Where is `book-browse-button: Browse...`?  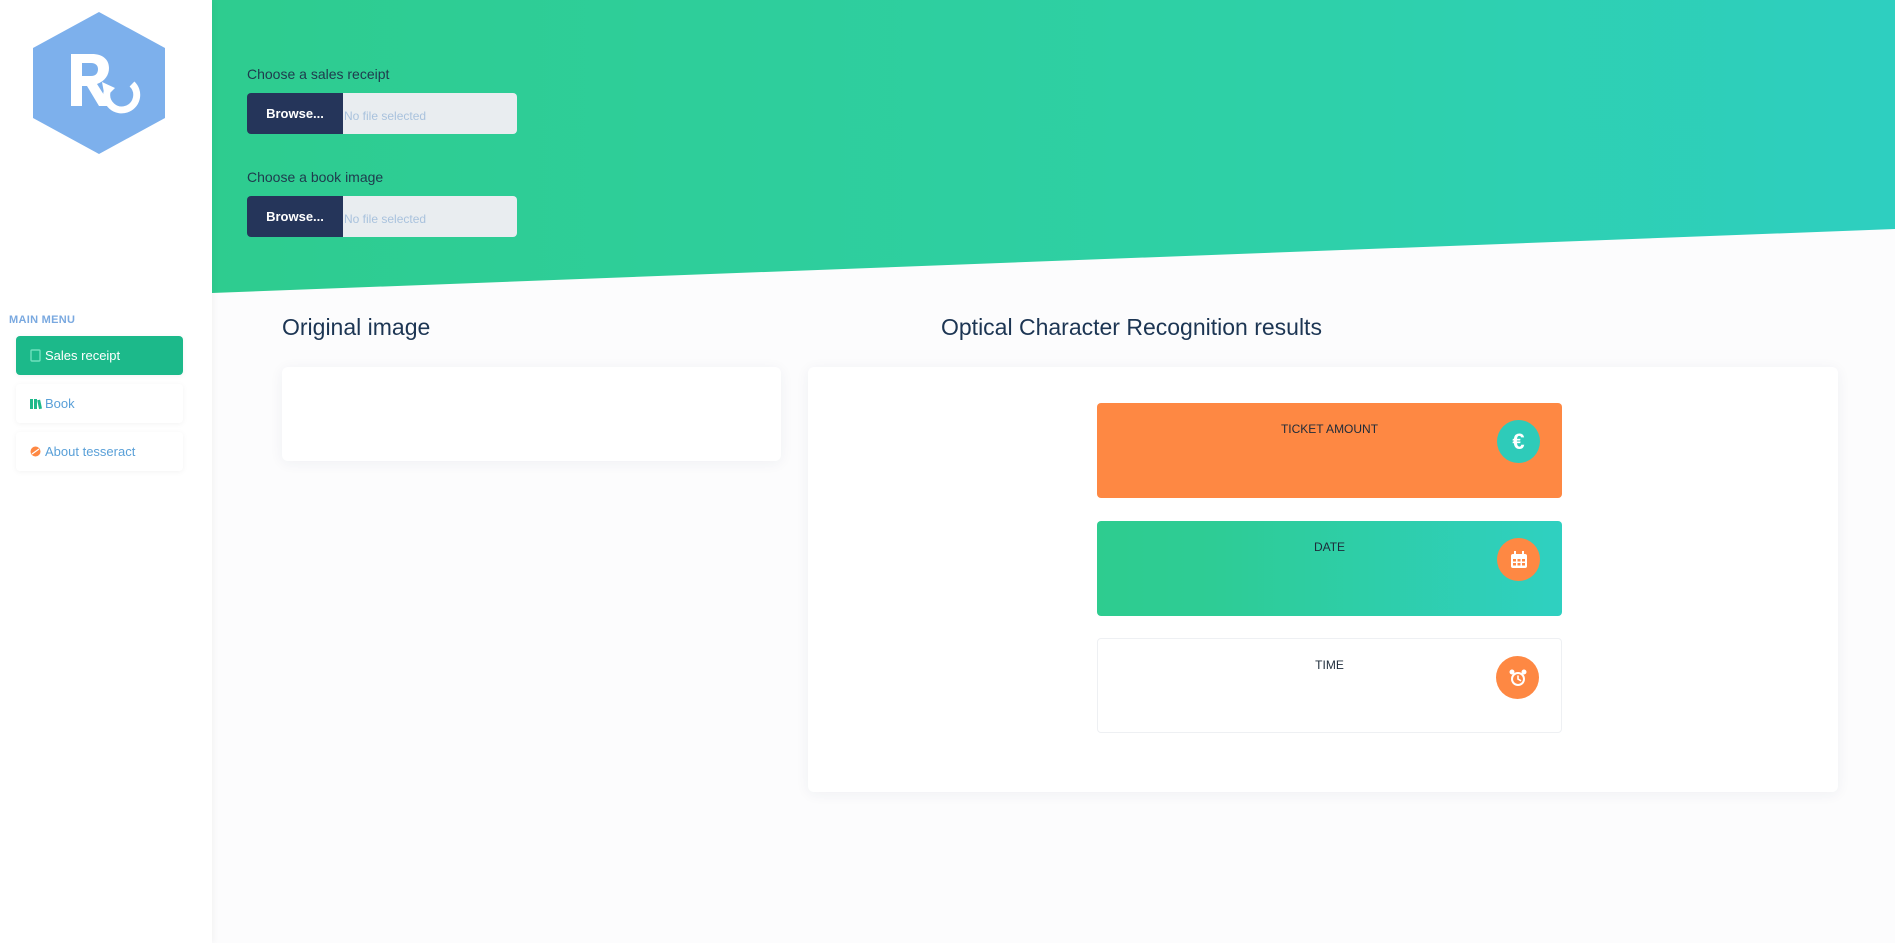 book-browse-button: Browse... is located at coordinates (295, 216).